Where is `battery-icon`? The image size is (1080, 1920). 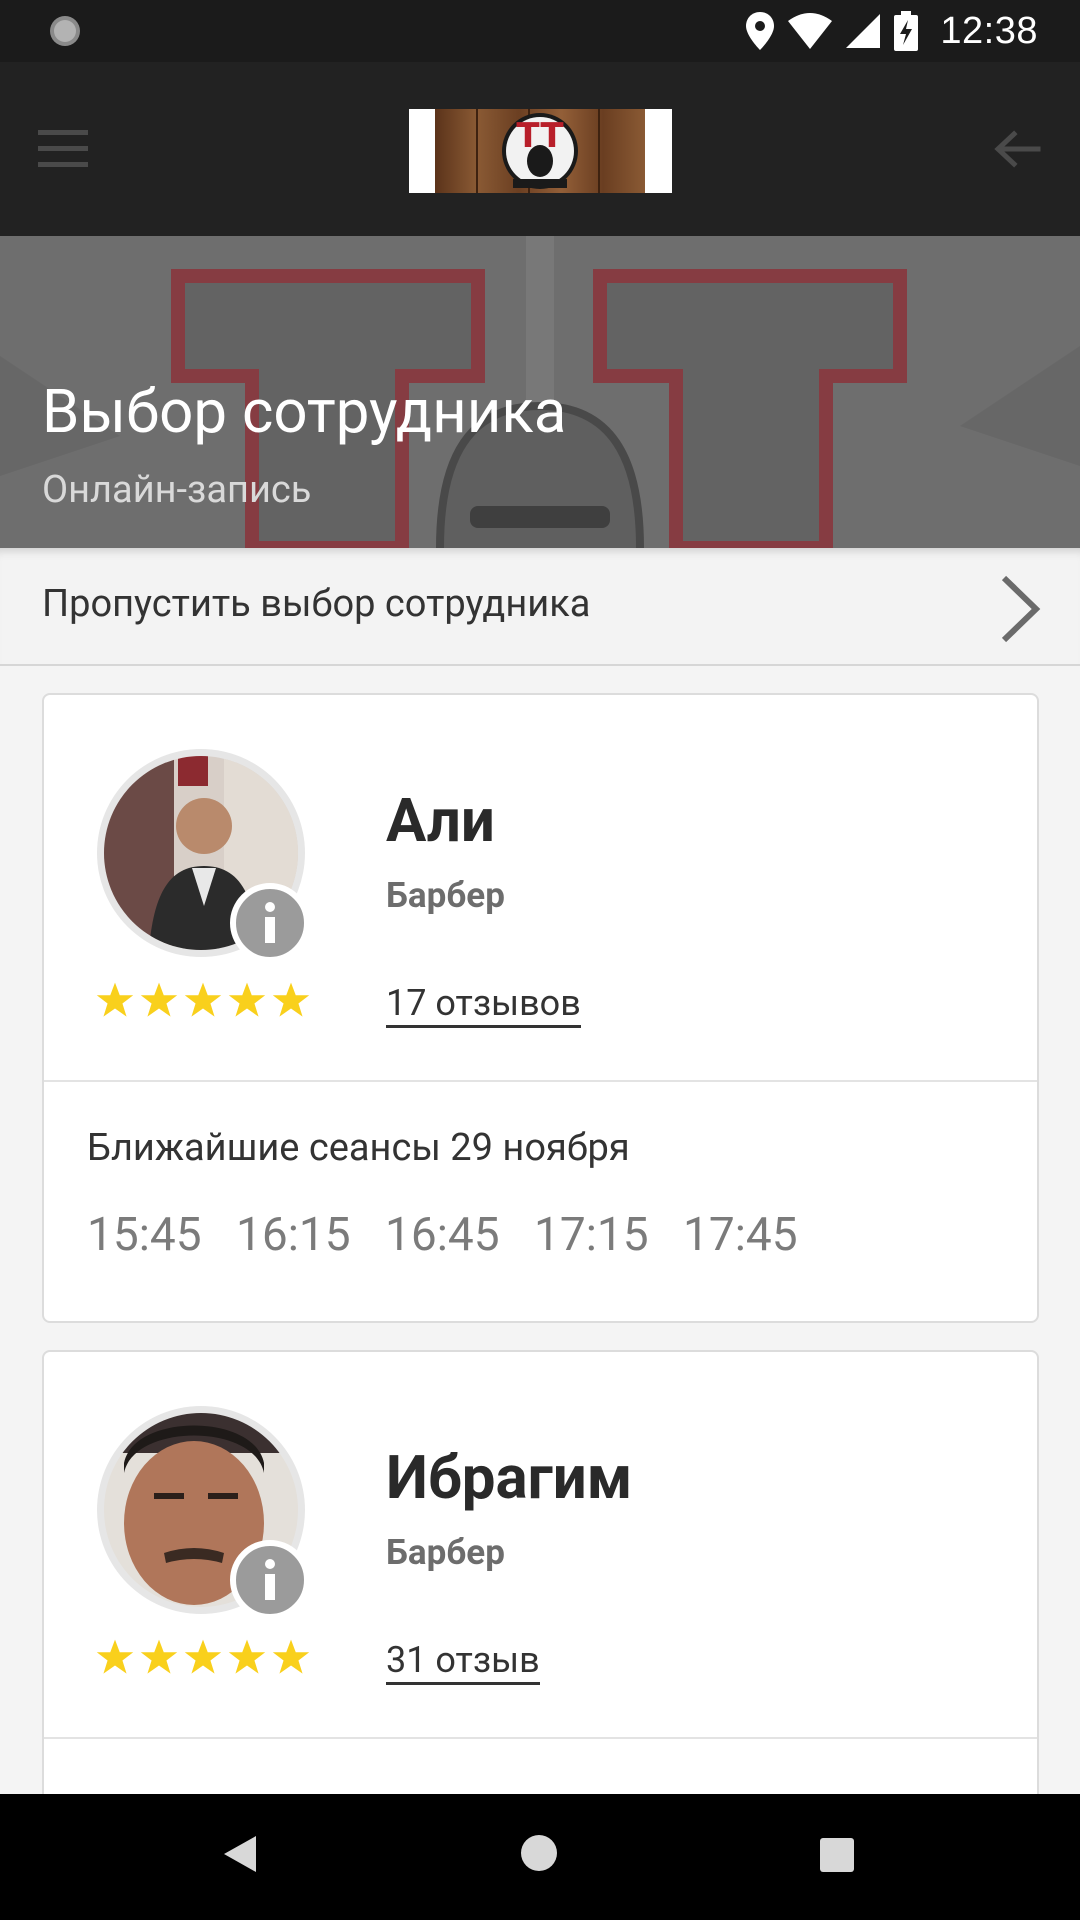 battery-icon is located at coordinates (906, 31).